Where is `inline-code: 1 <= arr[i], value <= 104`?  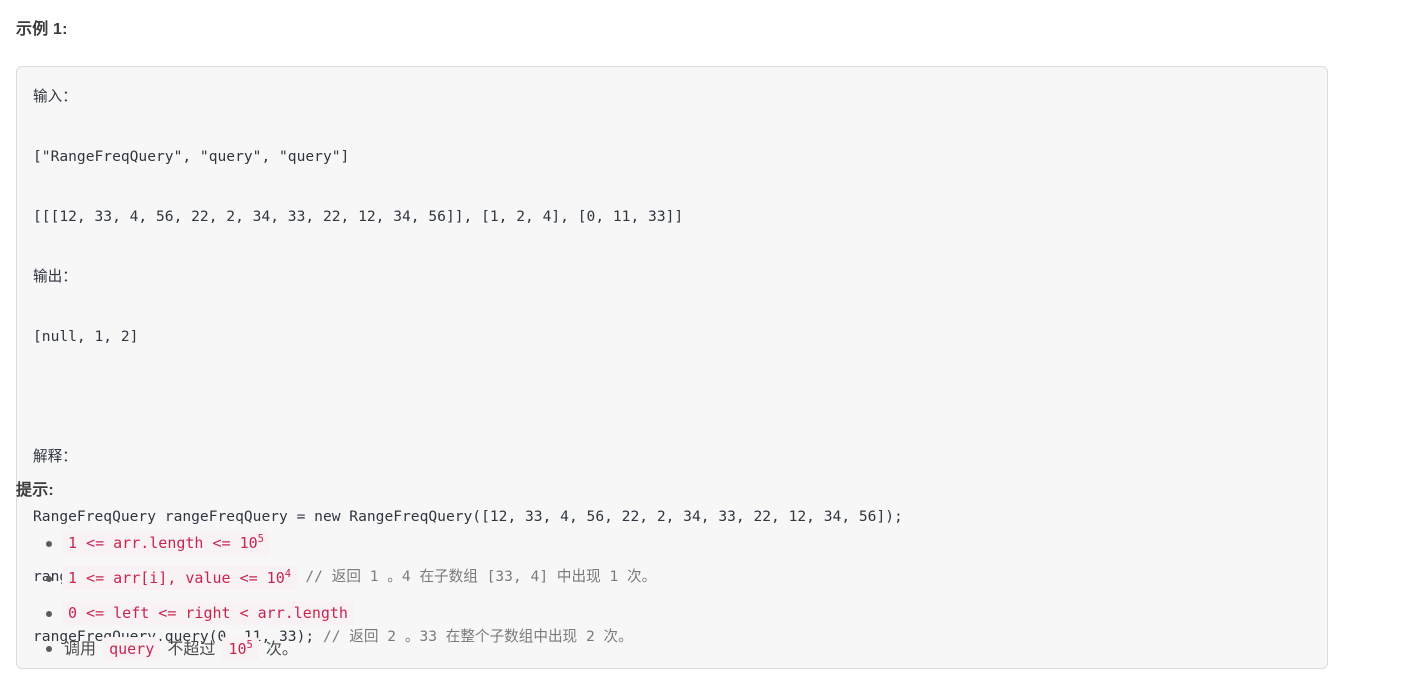
inline-code: 1 <= arr[i], value <= 104 is located at coordinates (180, 578).